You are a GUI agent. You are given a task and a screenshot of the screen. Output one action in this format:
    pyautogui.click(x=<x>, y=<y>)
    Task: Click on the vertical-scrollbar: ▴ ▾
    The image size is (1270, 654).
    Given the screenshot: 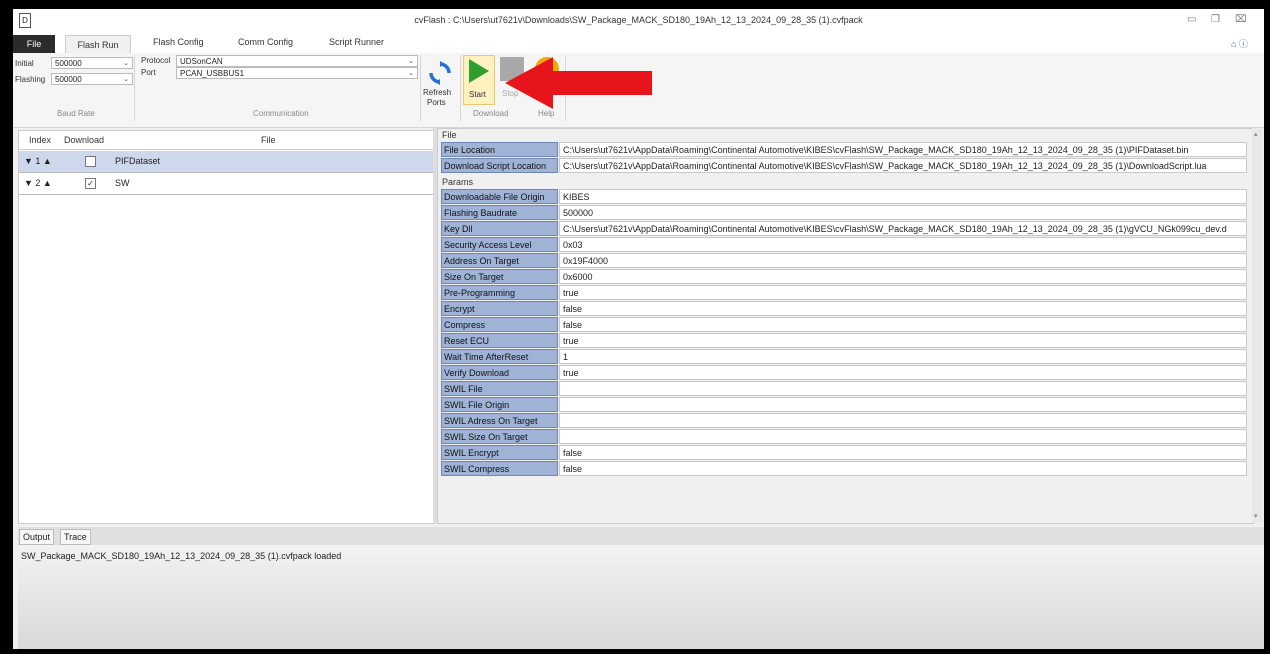 What is the action you would take?
    pyautogui.click(x=1257, y=325)
    